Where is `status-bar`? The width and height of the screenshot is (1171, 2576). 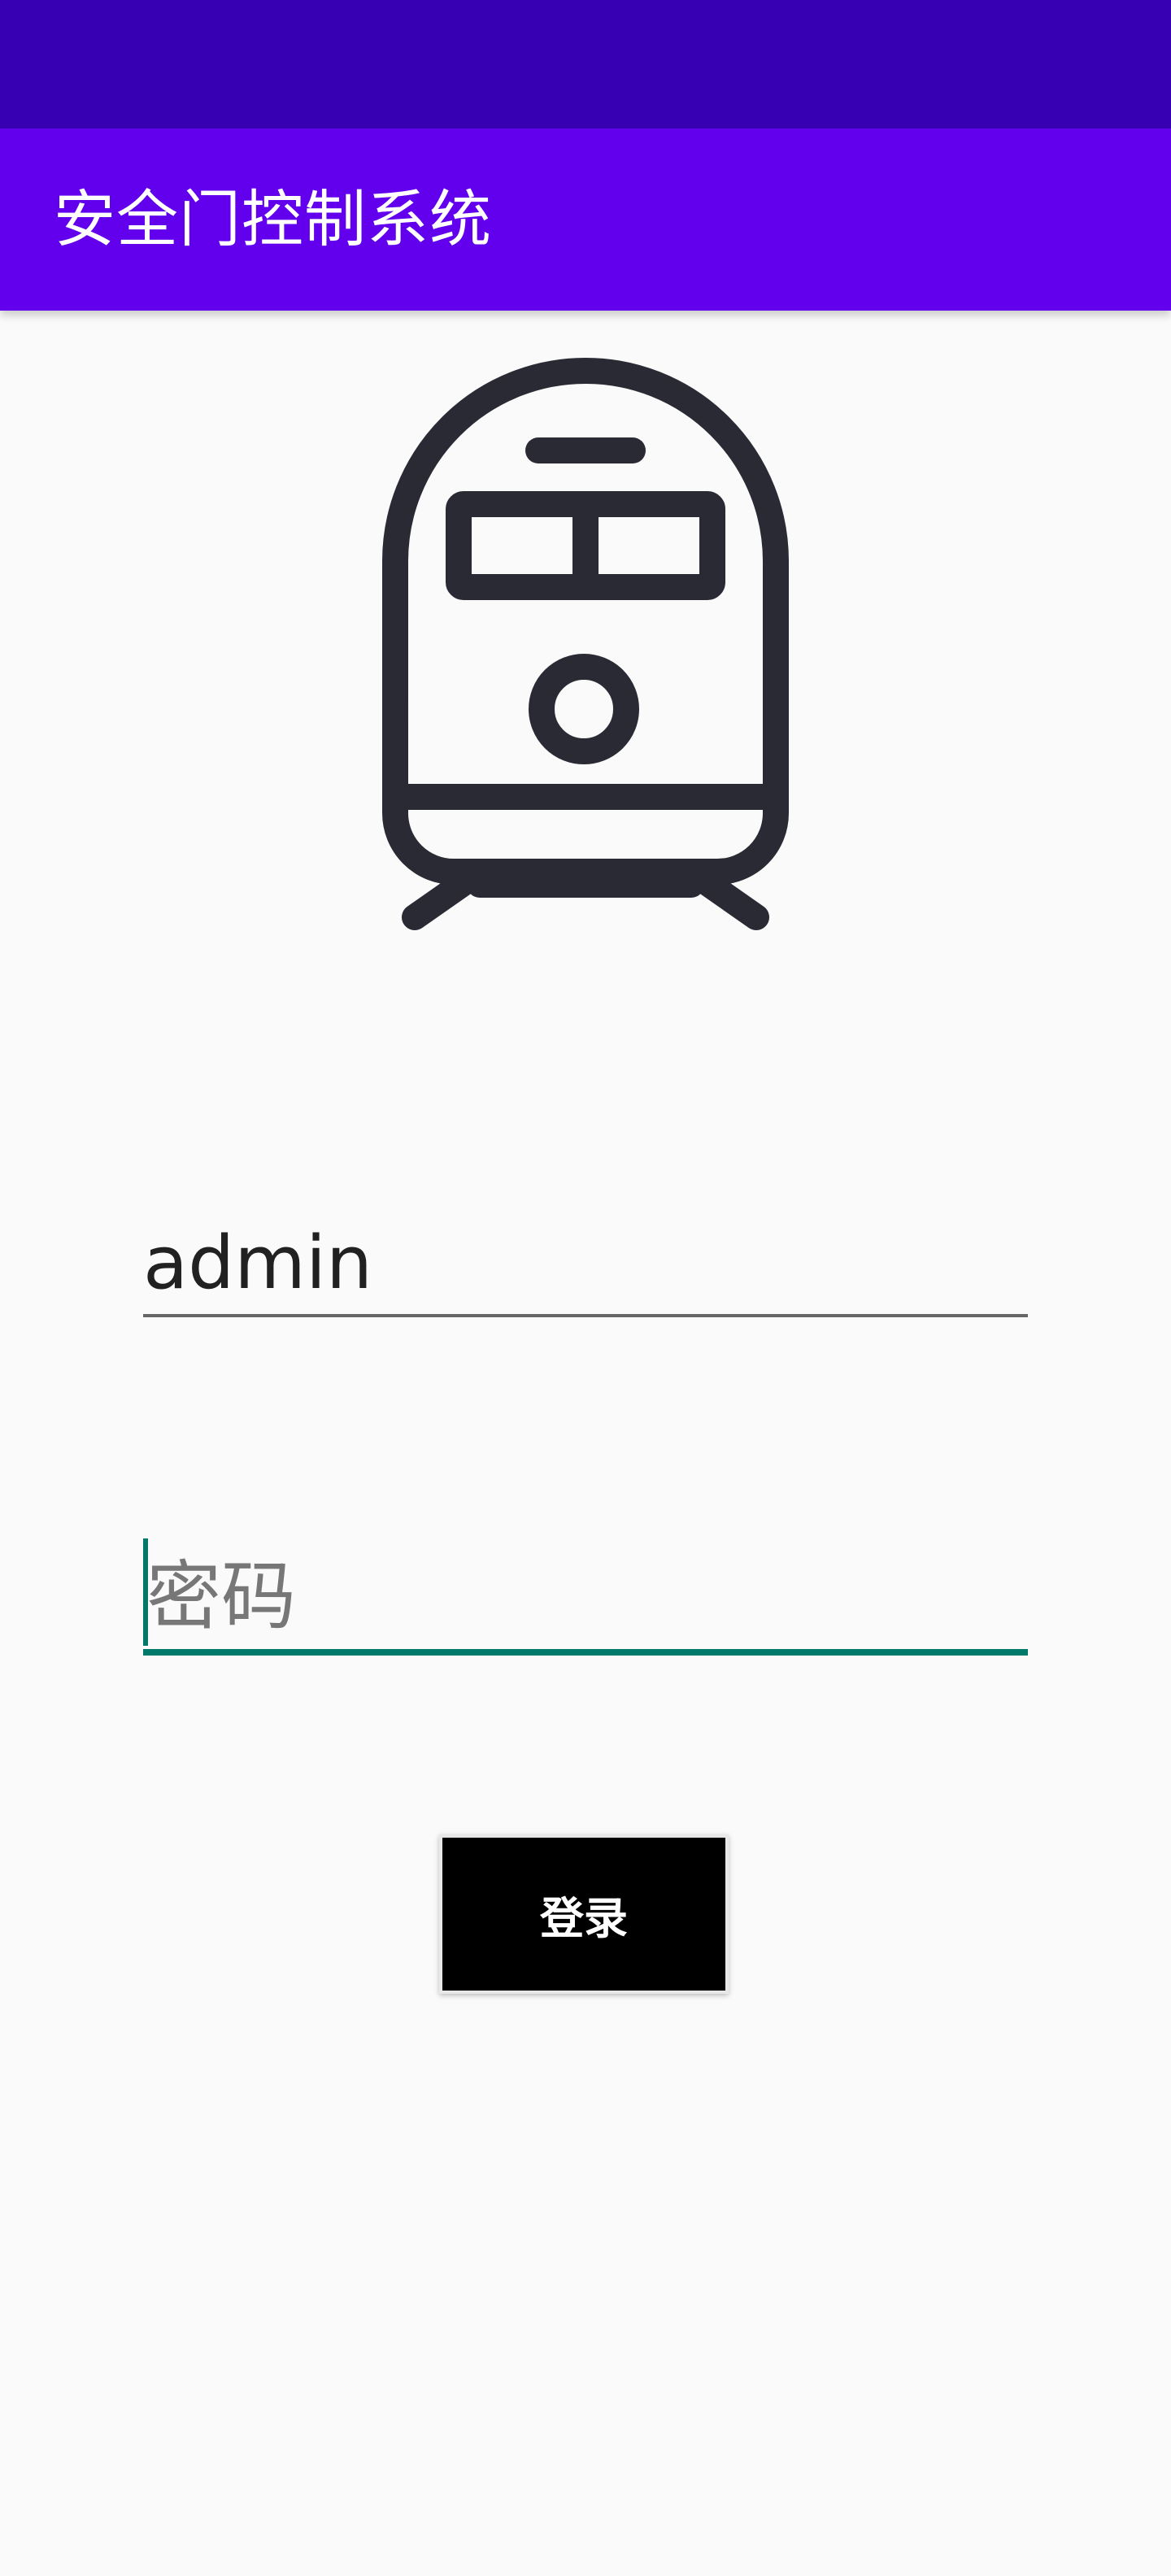 status-bar is located at coordinates (585, 64).